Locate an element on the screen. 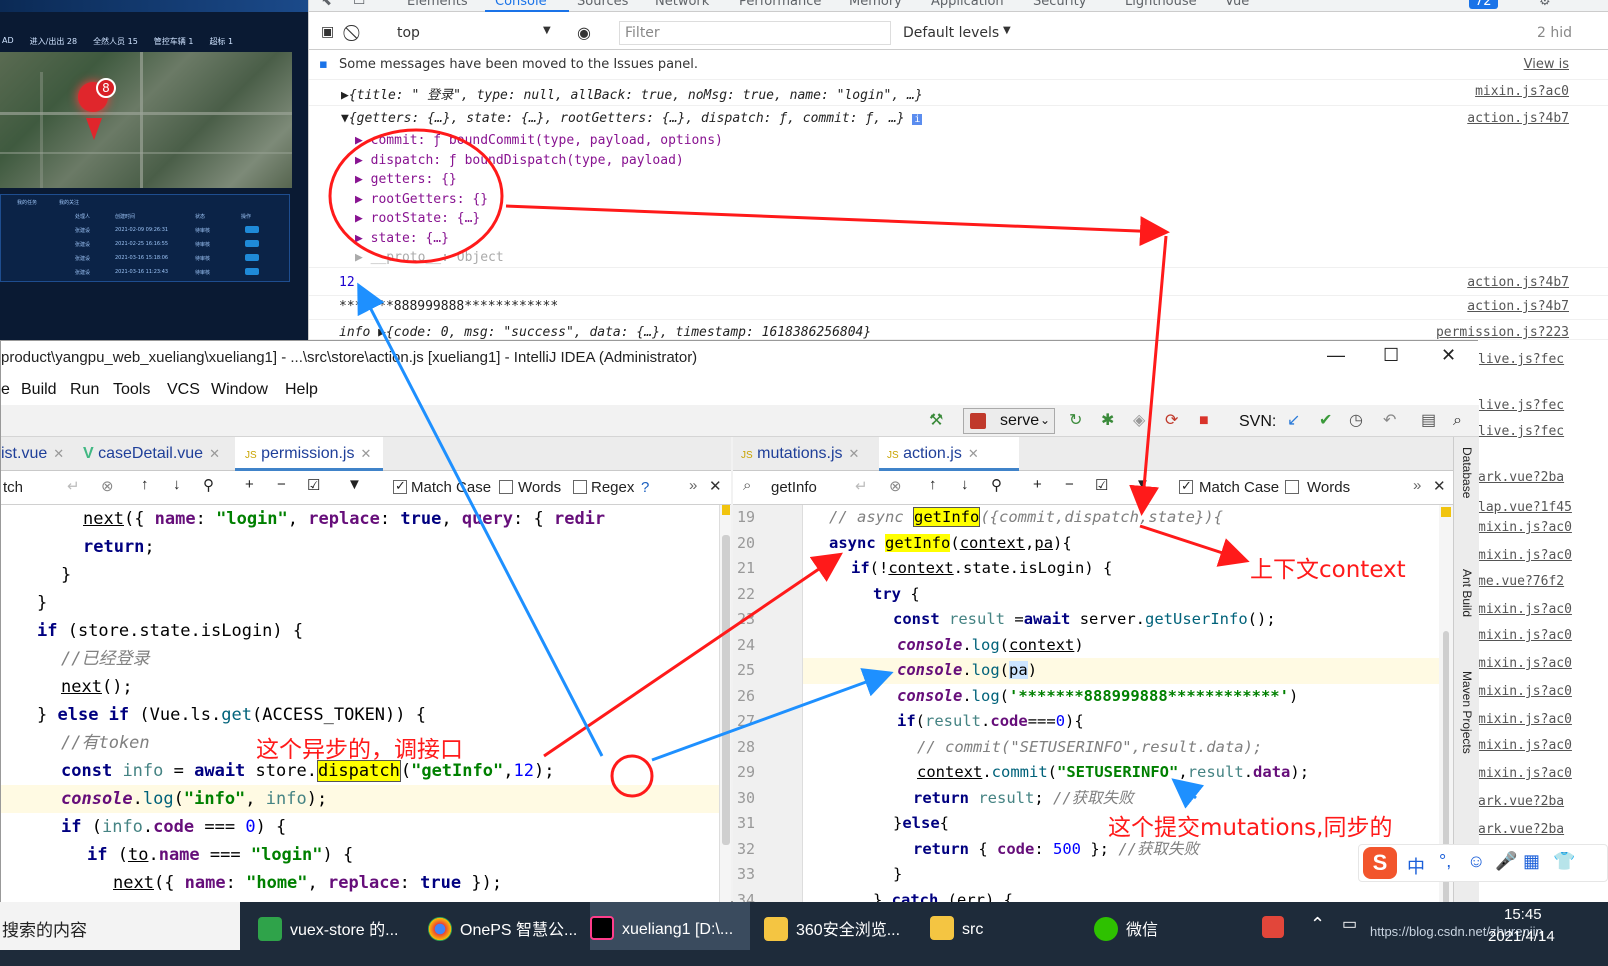 The height and width of the screenshot is (966, 1608). tab-sources: Sources is located at coordinates (602, 4).